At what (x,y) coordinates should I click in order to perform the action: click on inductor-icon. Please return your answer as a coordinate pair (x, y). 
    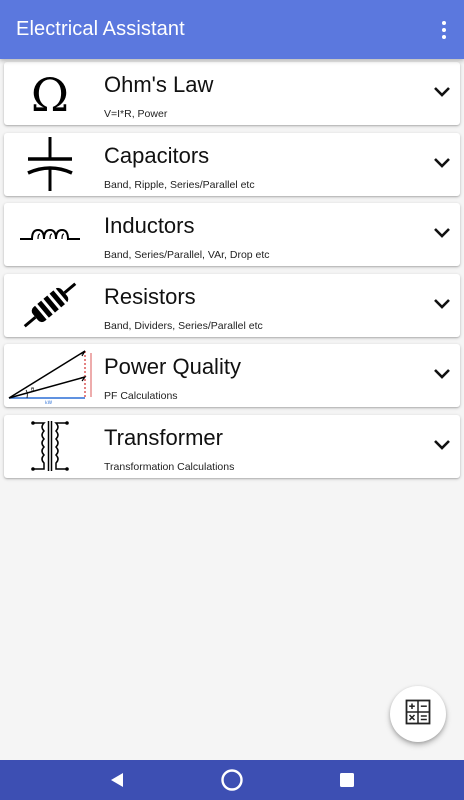
    Looking at the image, I should click on (50, 234).